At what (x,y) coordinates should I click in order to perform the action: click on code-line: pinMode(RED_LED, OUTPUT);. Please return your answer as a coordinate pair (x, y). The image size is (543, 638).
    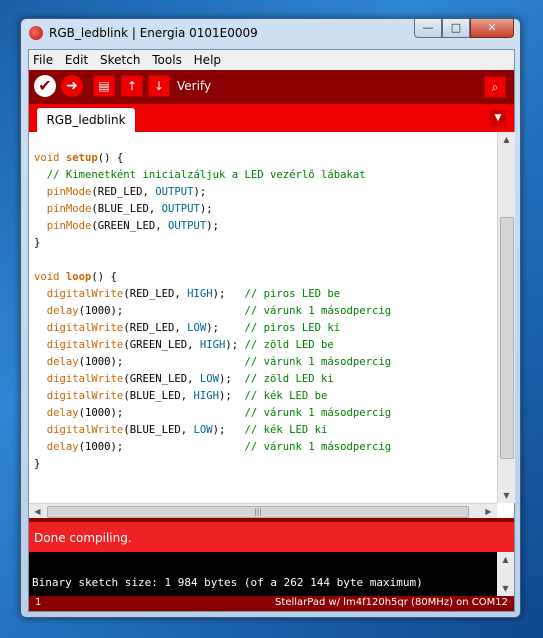
    Looking at the image, I should click on (212, 192).